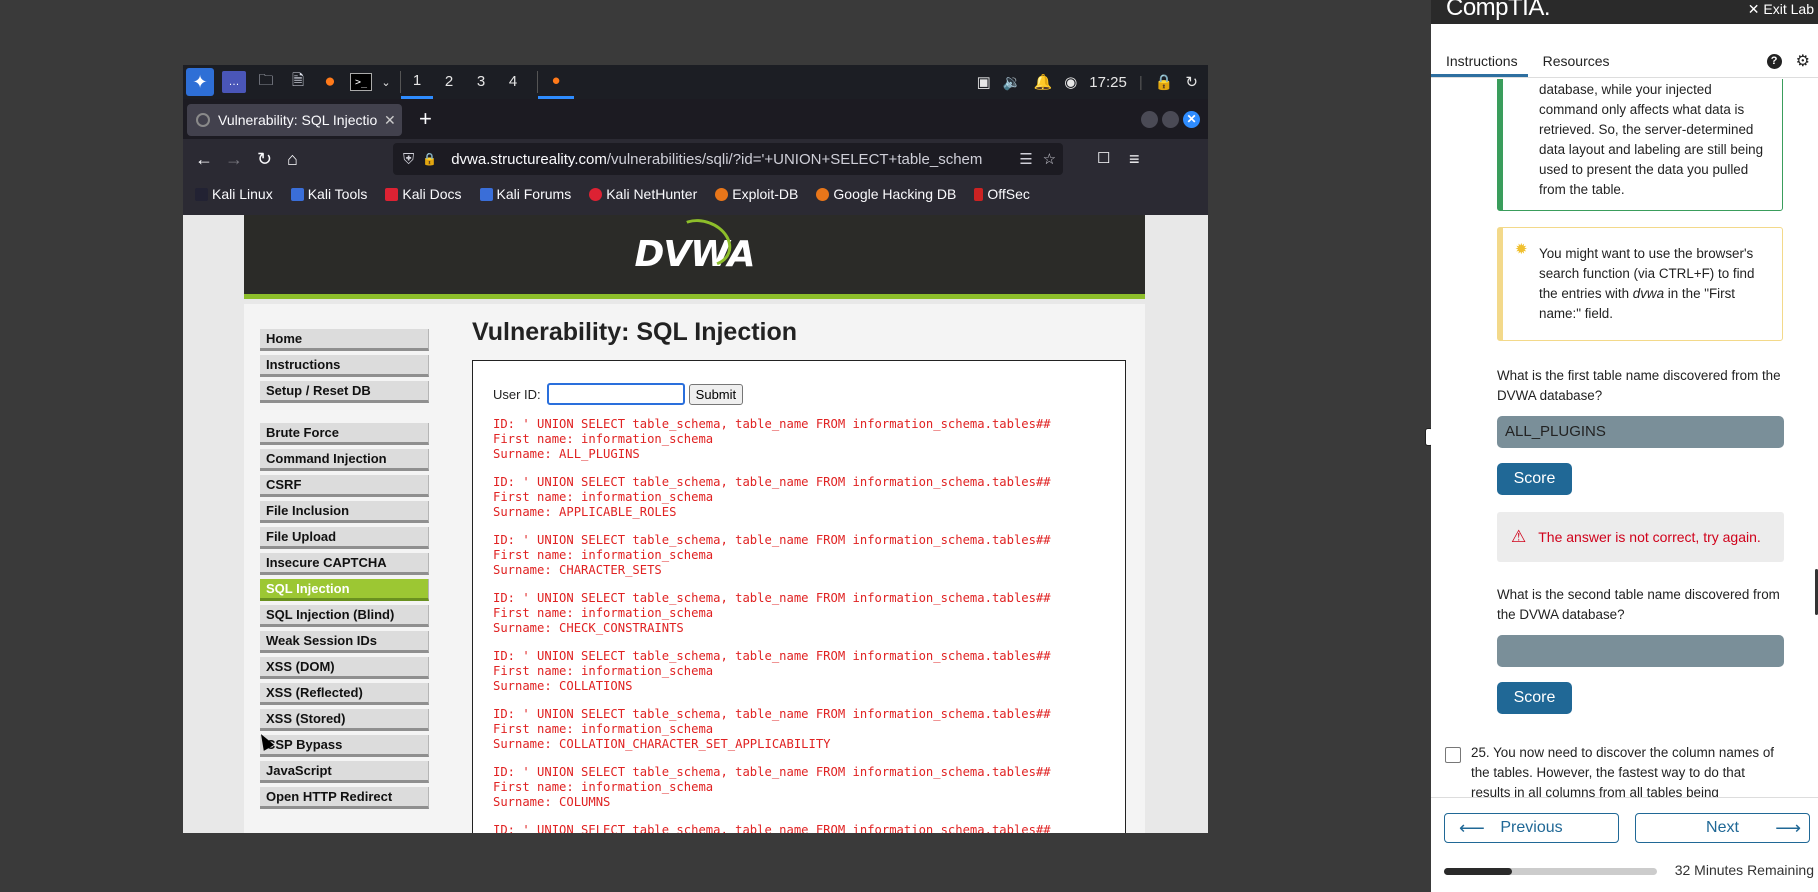 The height and width of the screenshot is (892, 1818). What do you see at coordinates (1049, 159) in the screenshot?
I see `bookmark-star-icon: ☆` at bounding box center [1049, 159].